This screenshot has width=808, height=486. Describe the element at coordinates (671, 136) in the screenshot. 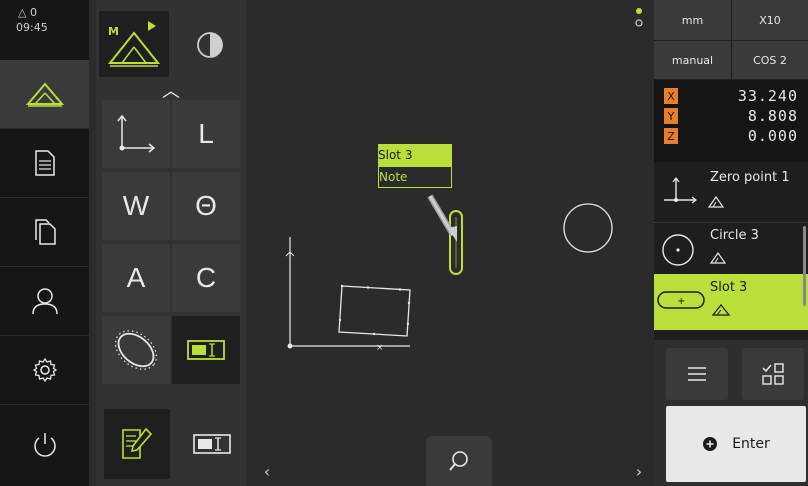

I see `axis-badge-z: Z` at that location.